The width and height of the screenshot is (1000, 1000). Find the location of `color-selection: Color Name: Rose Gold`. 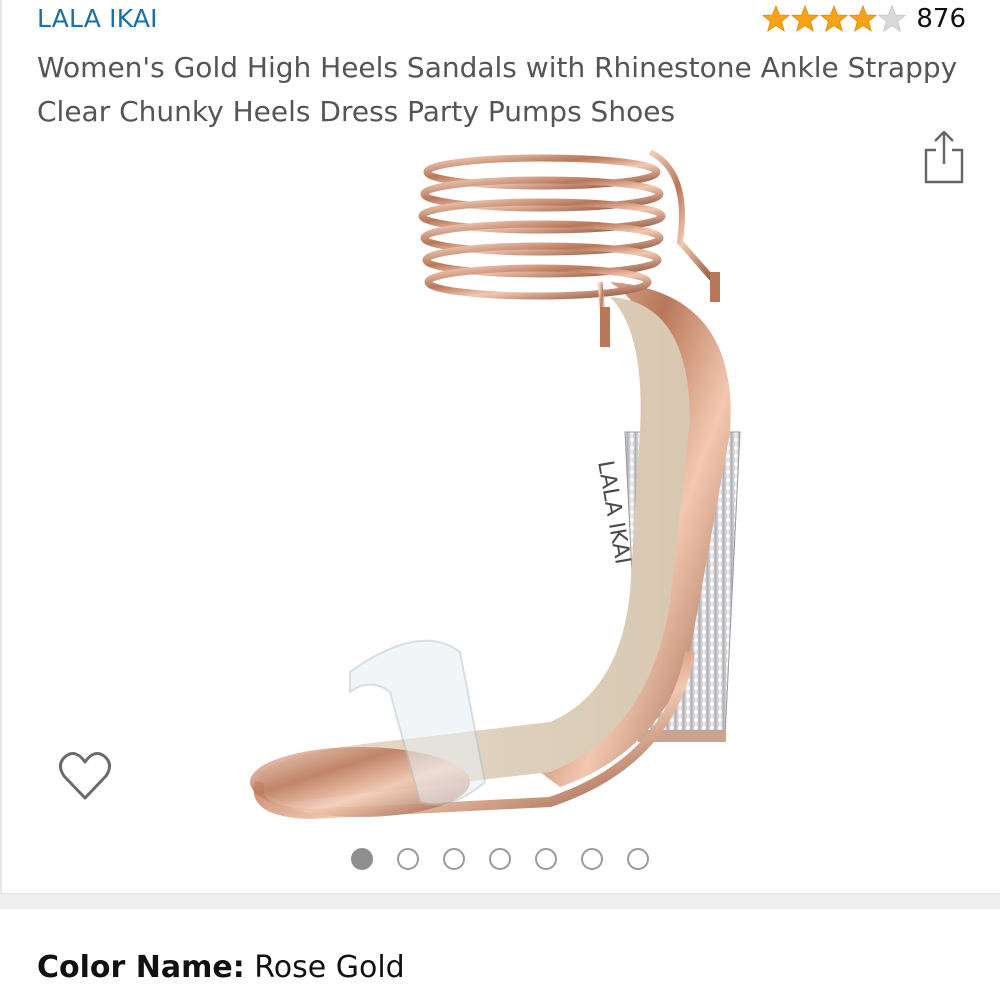

color-selection: Color Name: Rose Gold is located at coordinates (221, 967).